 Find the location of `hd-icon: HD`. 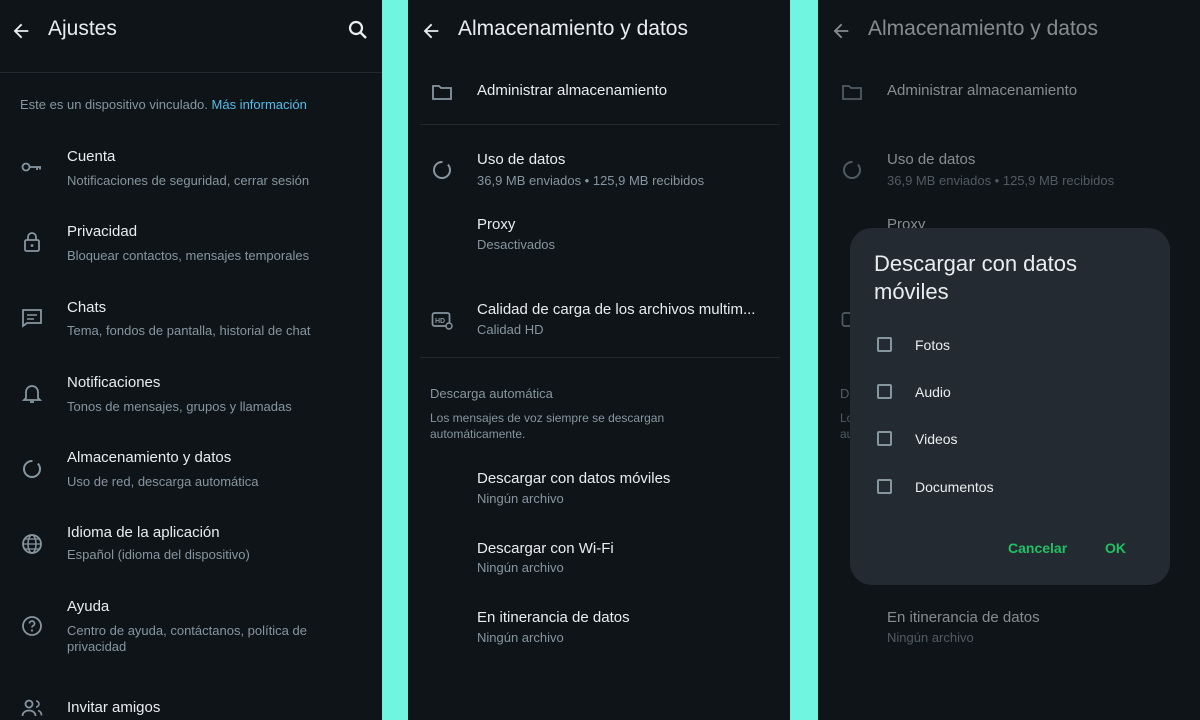

hd-icon: HD is located at coordinates (442, 320).